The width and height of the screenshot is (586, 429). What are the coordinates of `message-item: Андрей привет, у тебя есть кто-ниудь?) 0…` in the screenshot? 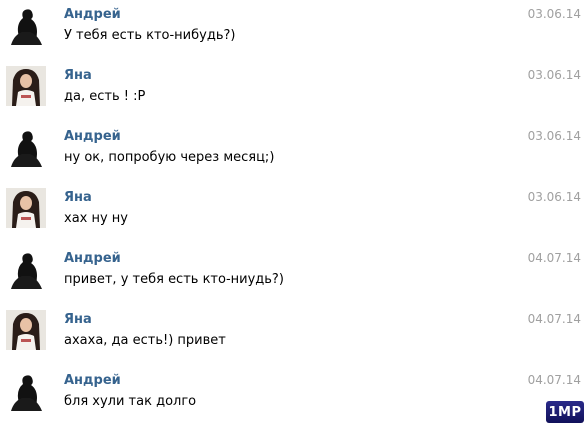 It's located at (293, 273).